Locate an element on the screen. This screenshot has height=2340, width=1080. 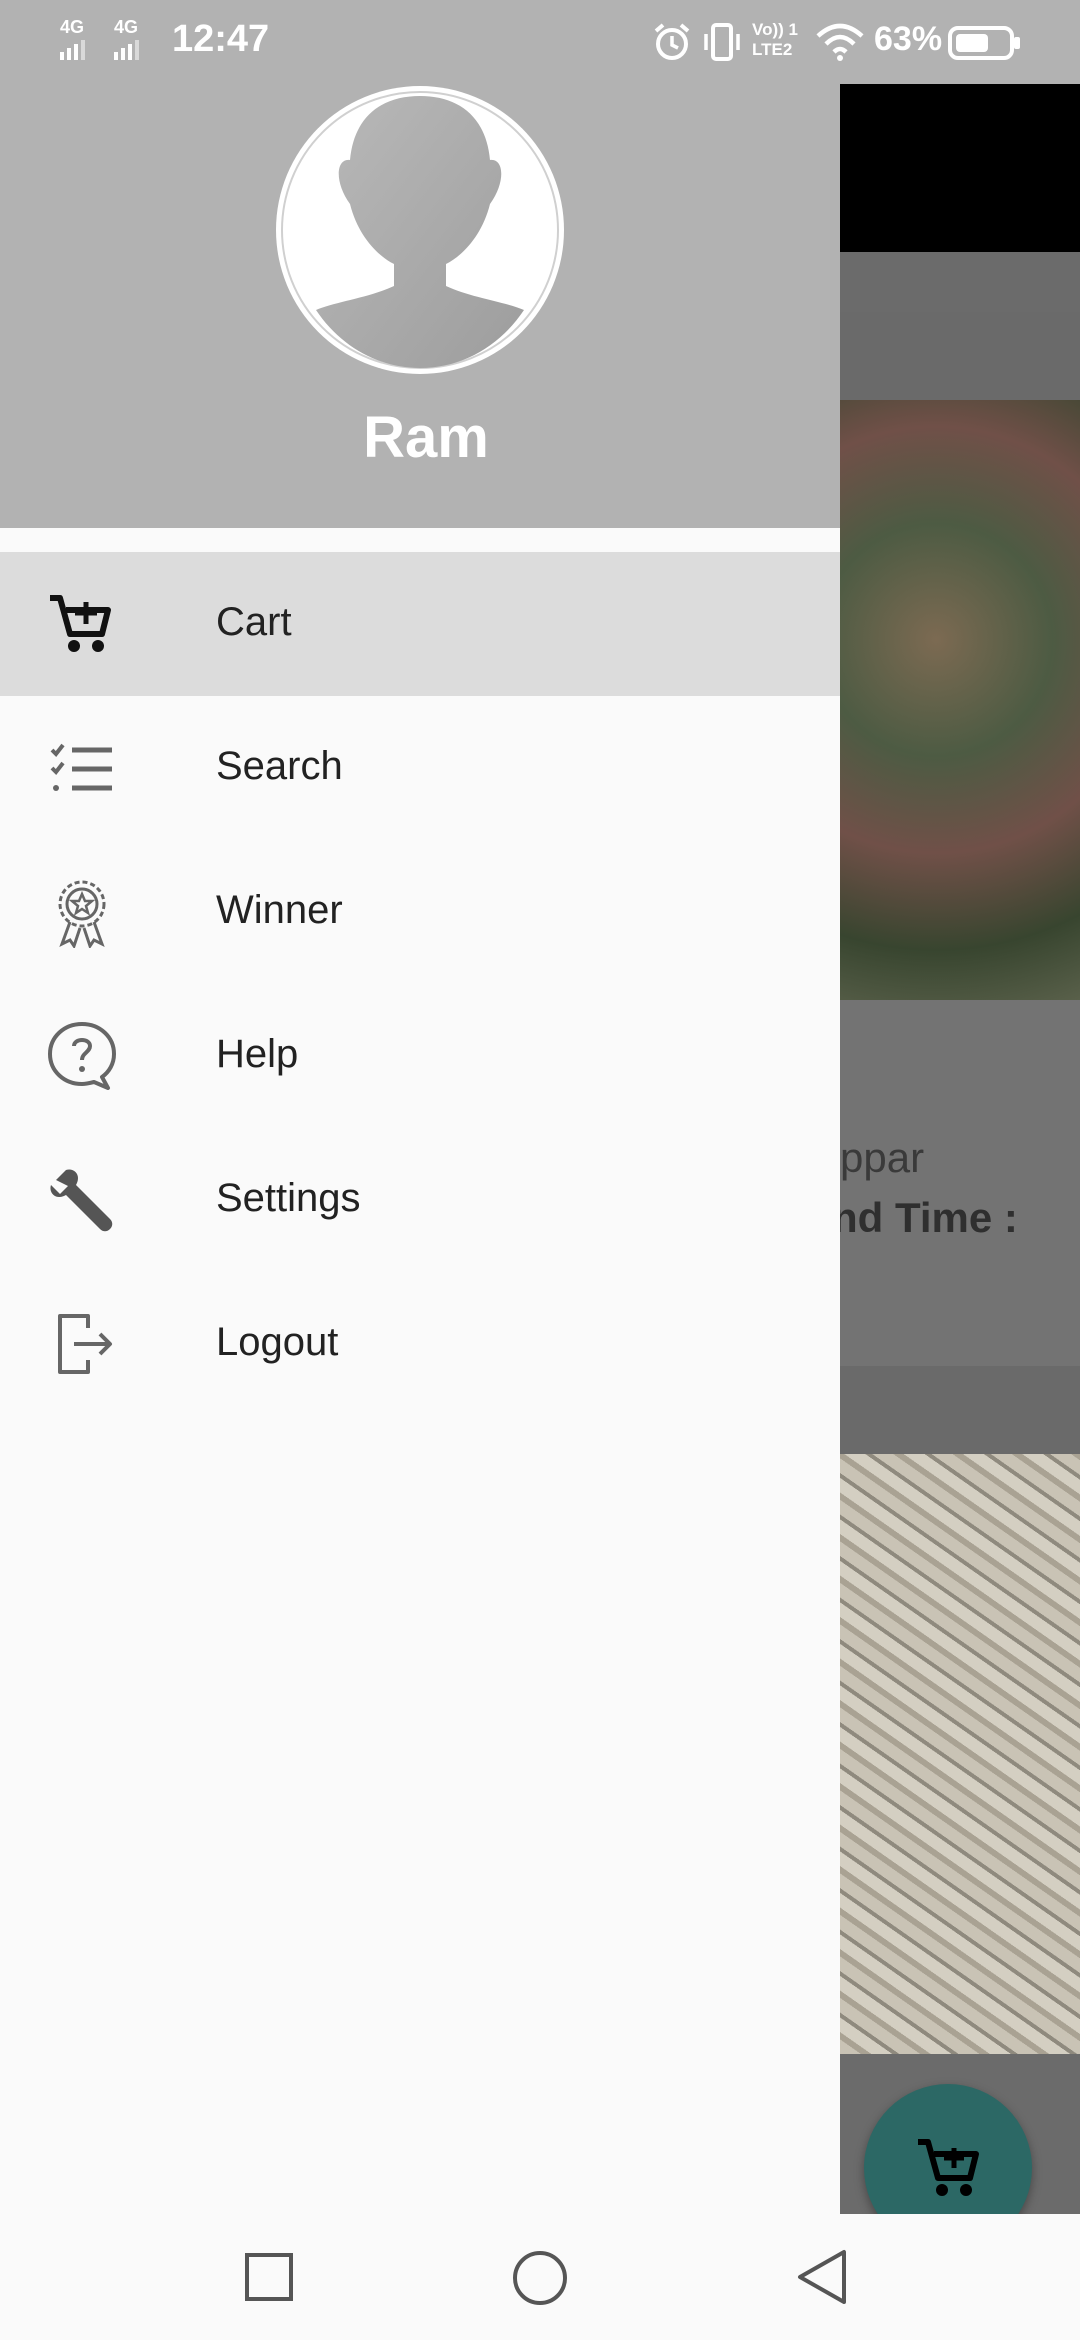
award-ribbon-icon is located at coordinates (82, 914).